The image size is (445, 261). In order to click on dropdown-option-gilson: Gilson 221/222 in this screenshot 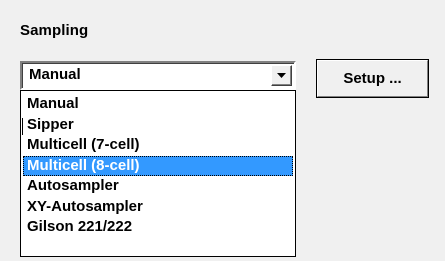, I will do `click(158, 227)`.